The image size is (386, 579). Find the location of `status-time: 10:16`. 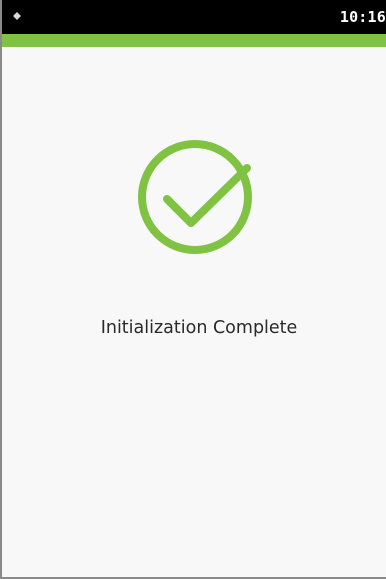

status-time: 10:16 is located at coordinates (362, 17).